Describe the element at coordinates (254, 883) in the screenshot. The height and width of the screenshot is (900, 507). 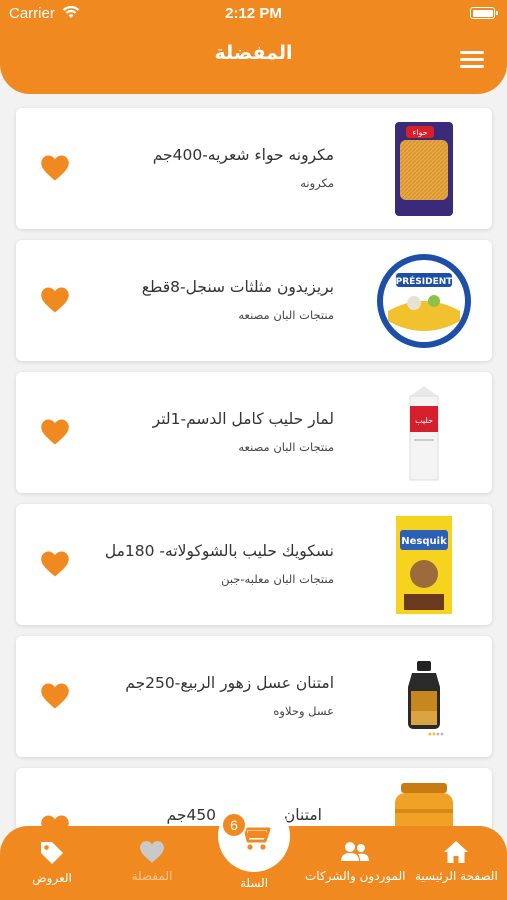
I see `nav-cart-label: السلة` at that location.